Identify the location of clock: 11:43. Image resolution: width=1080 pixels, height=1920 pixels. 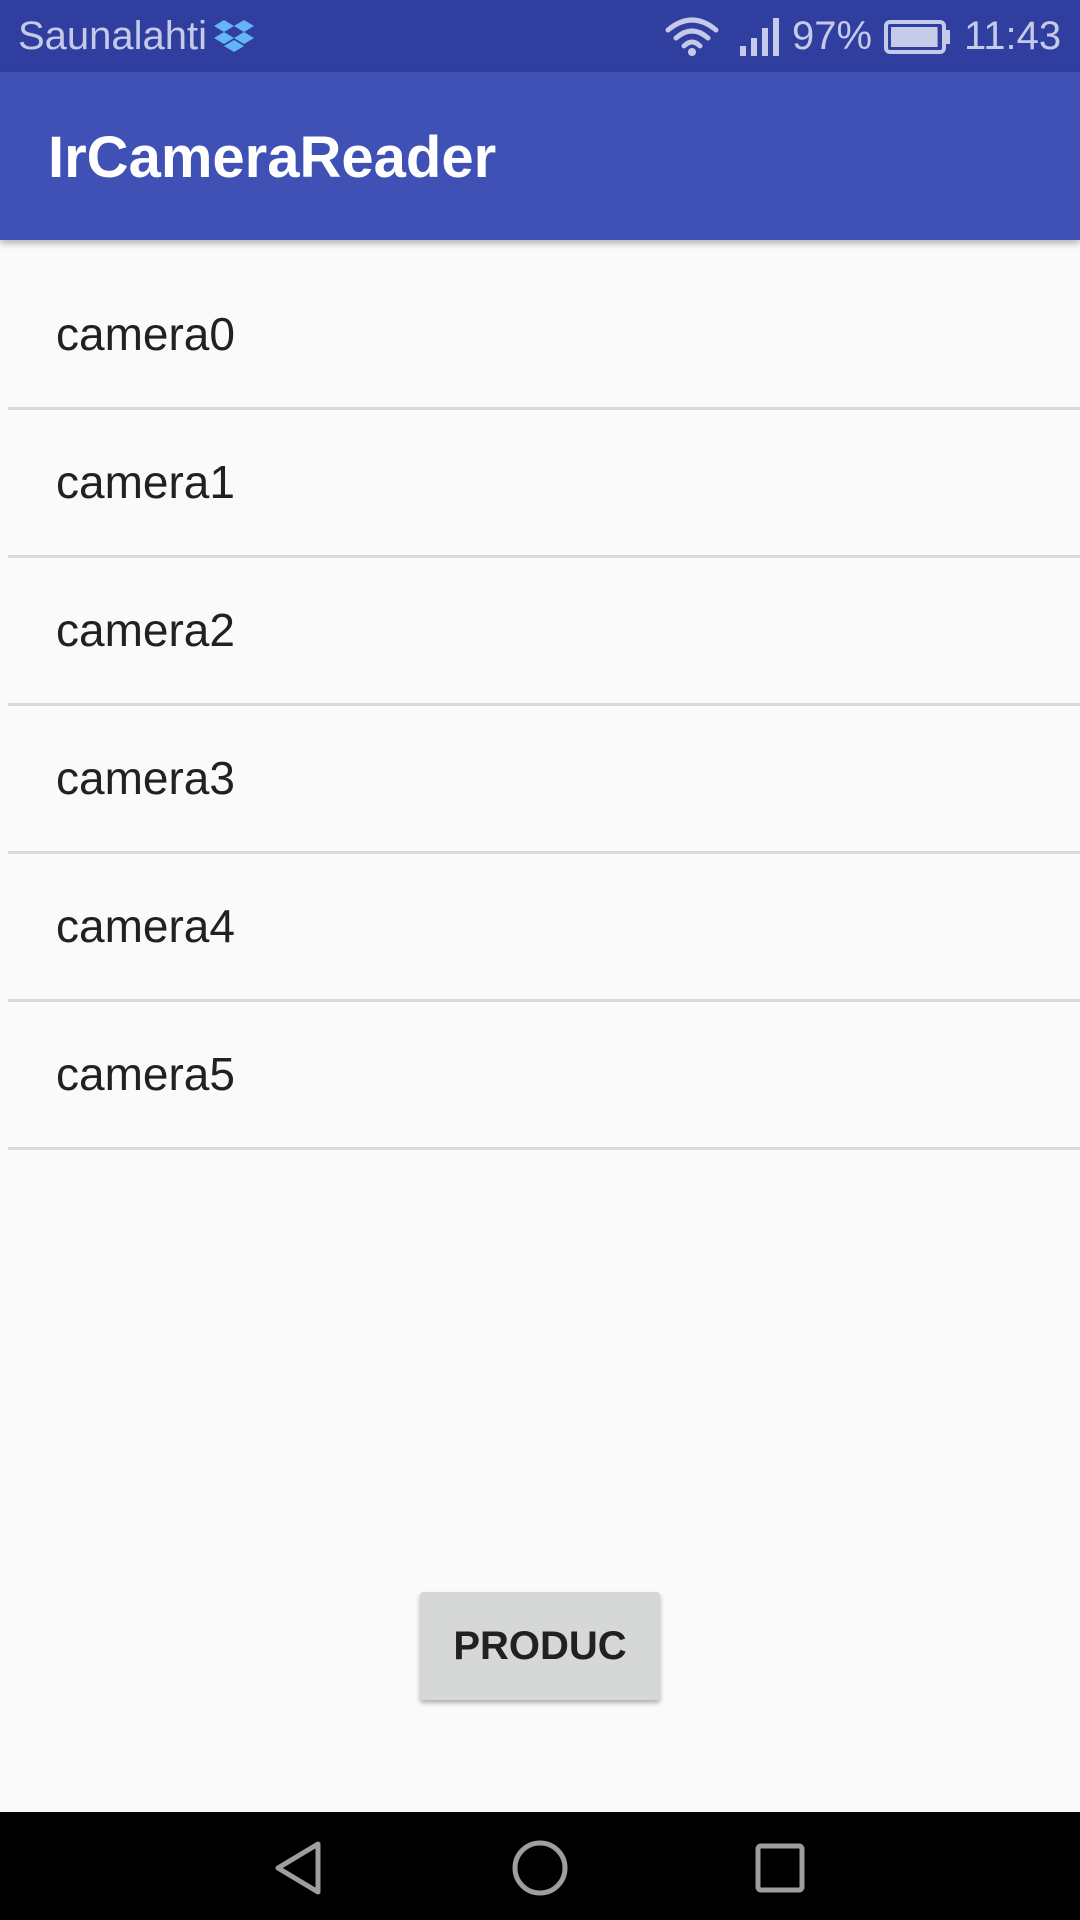
(1013, 36).